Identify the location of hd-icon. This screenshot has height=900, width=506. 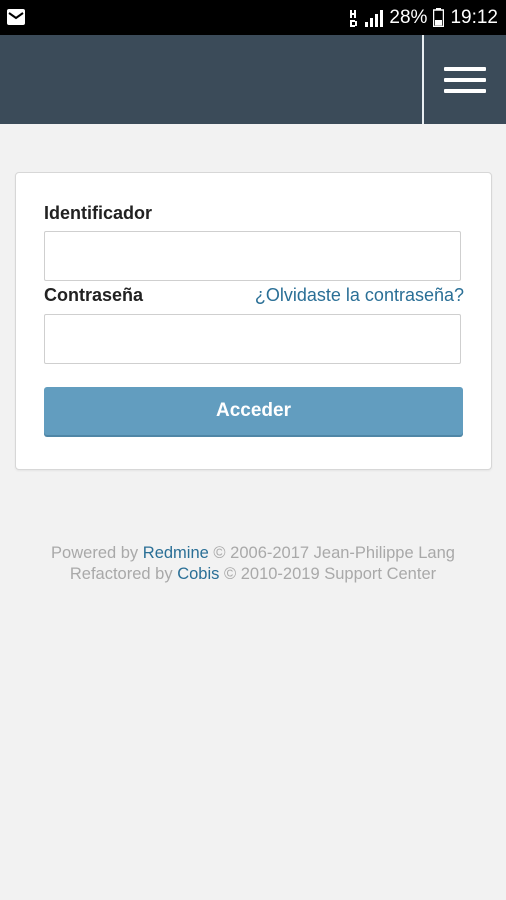
(354, 18).